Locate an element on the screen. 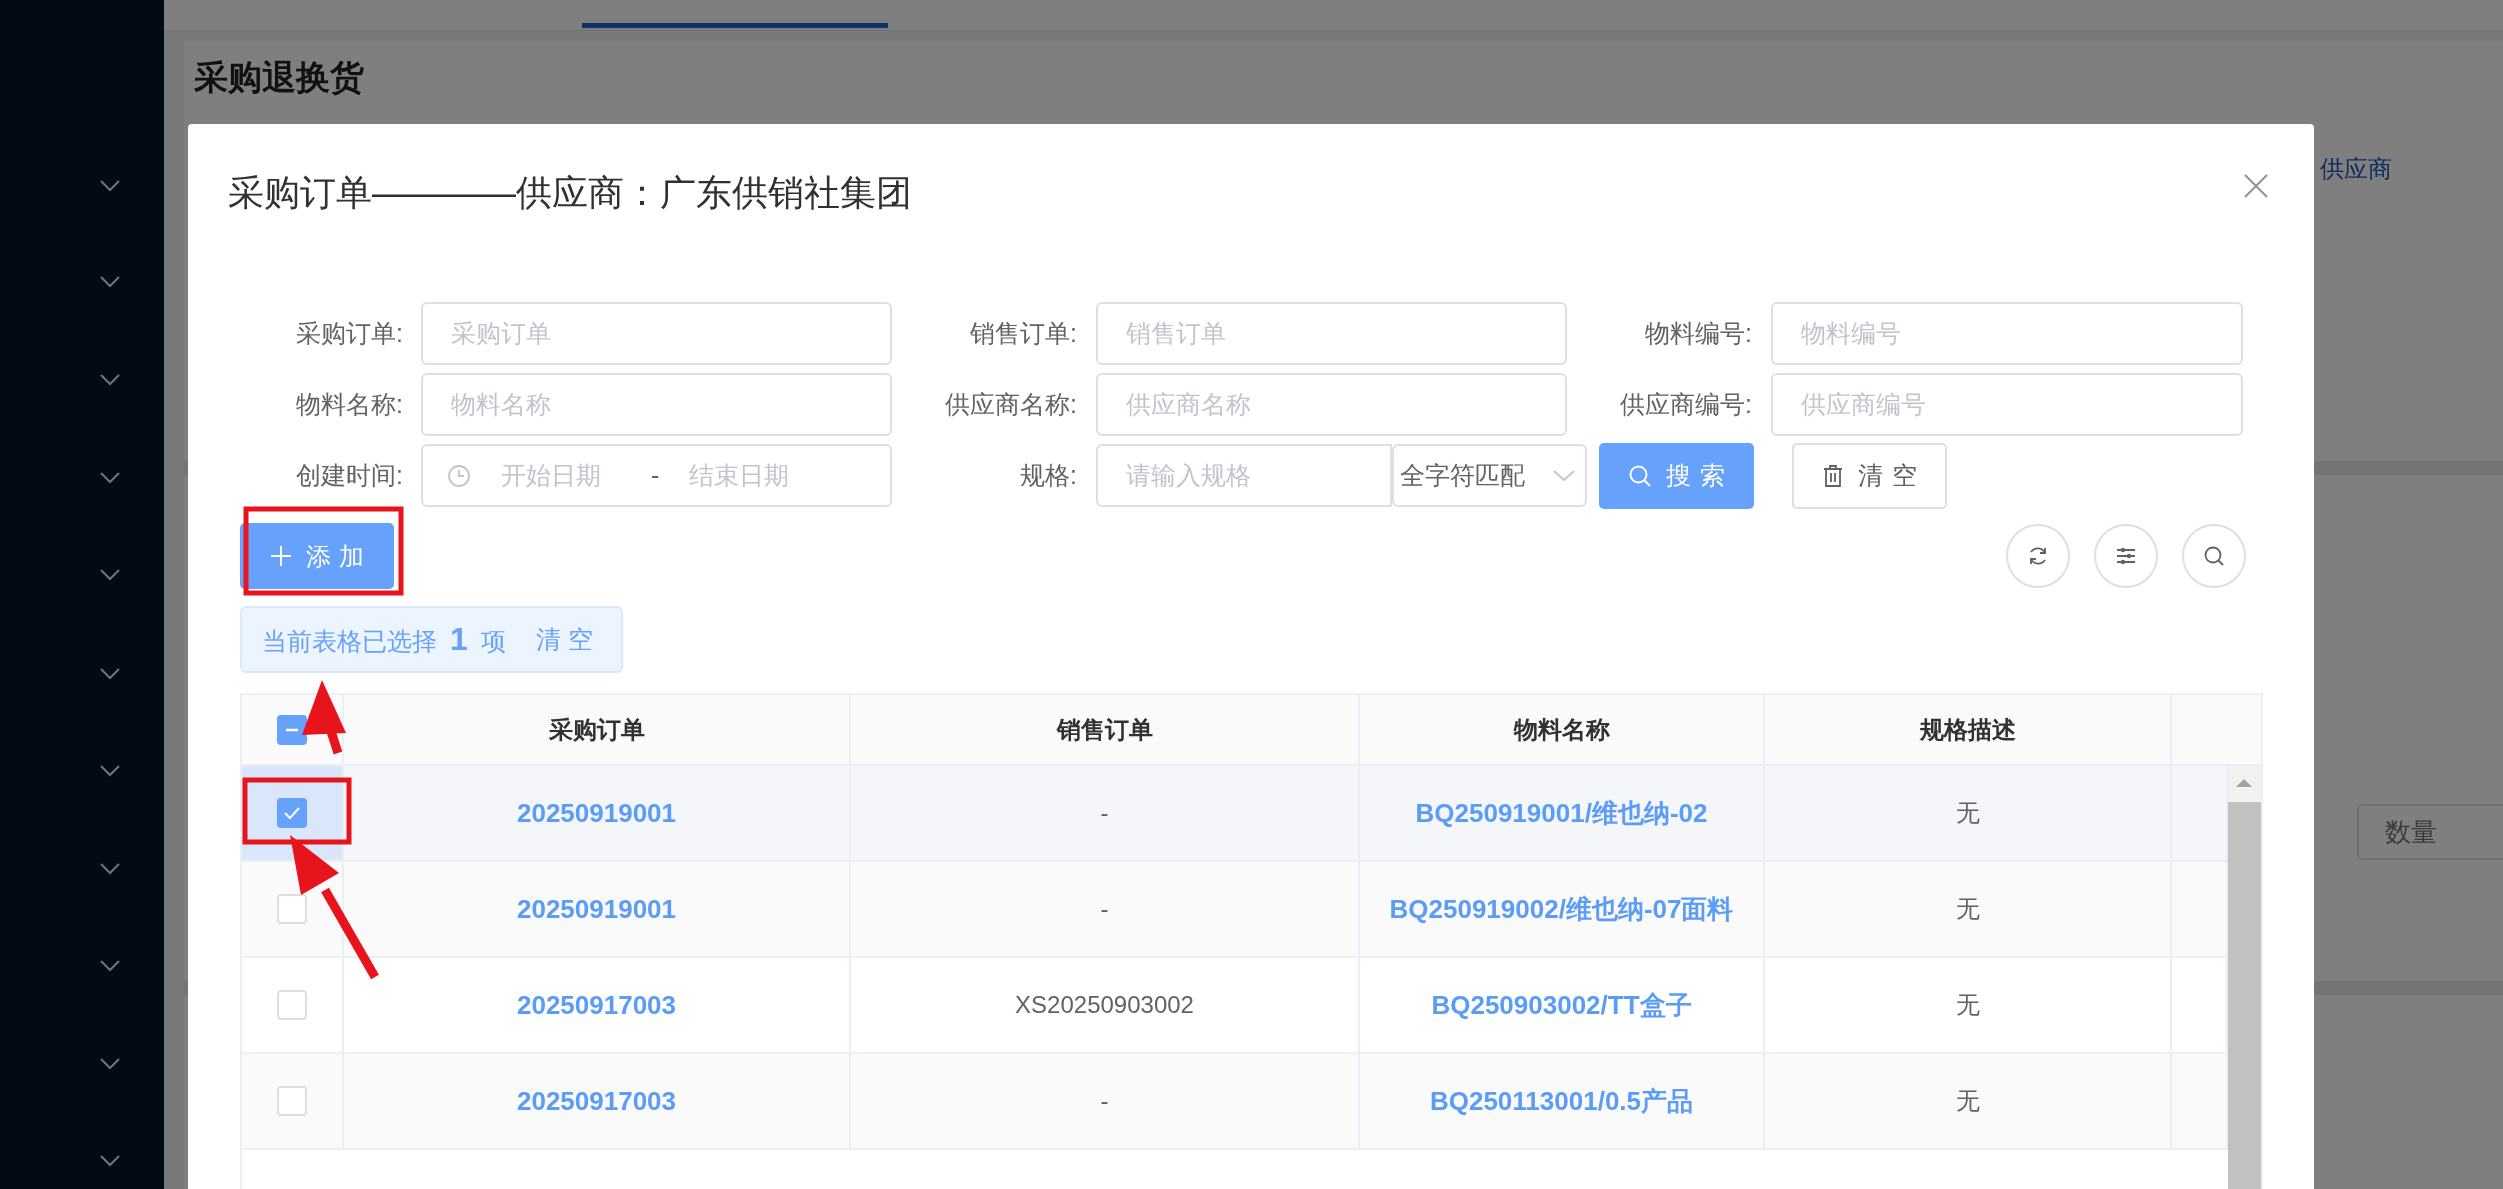  field-label: 物料编号: is located at coordinates (1698, 333).